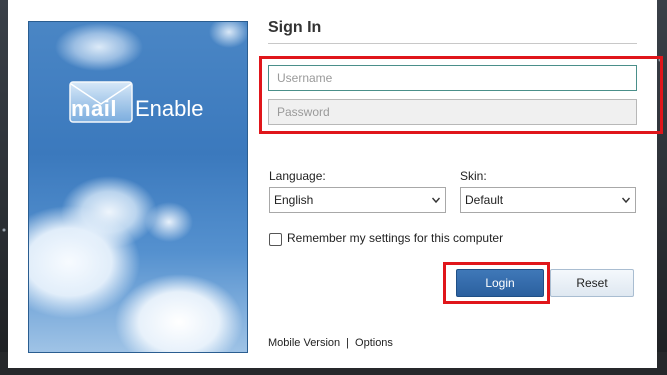  I want to click on skin-label: Skin:, so click(473, 176).